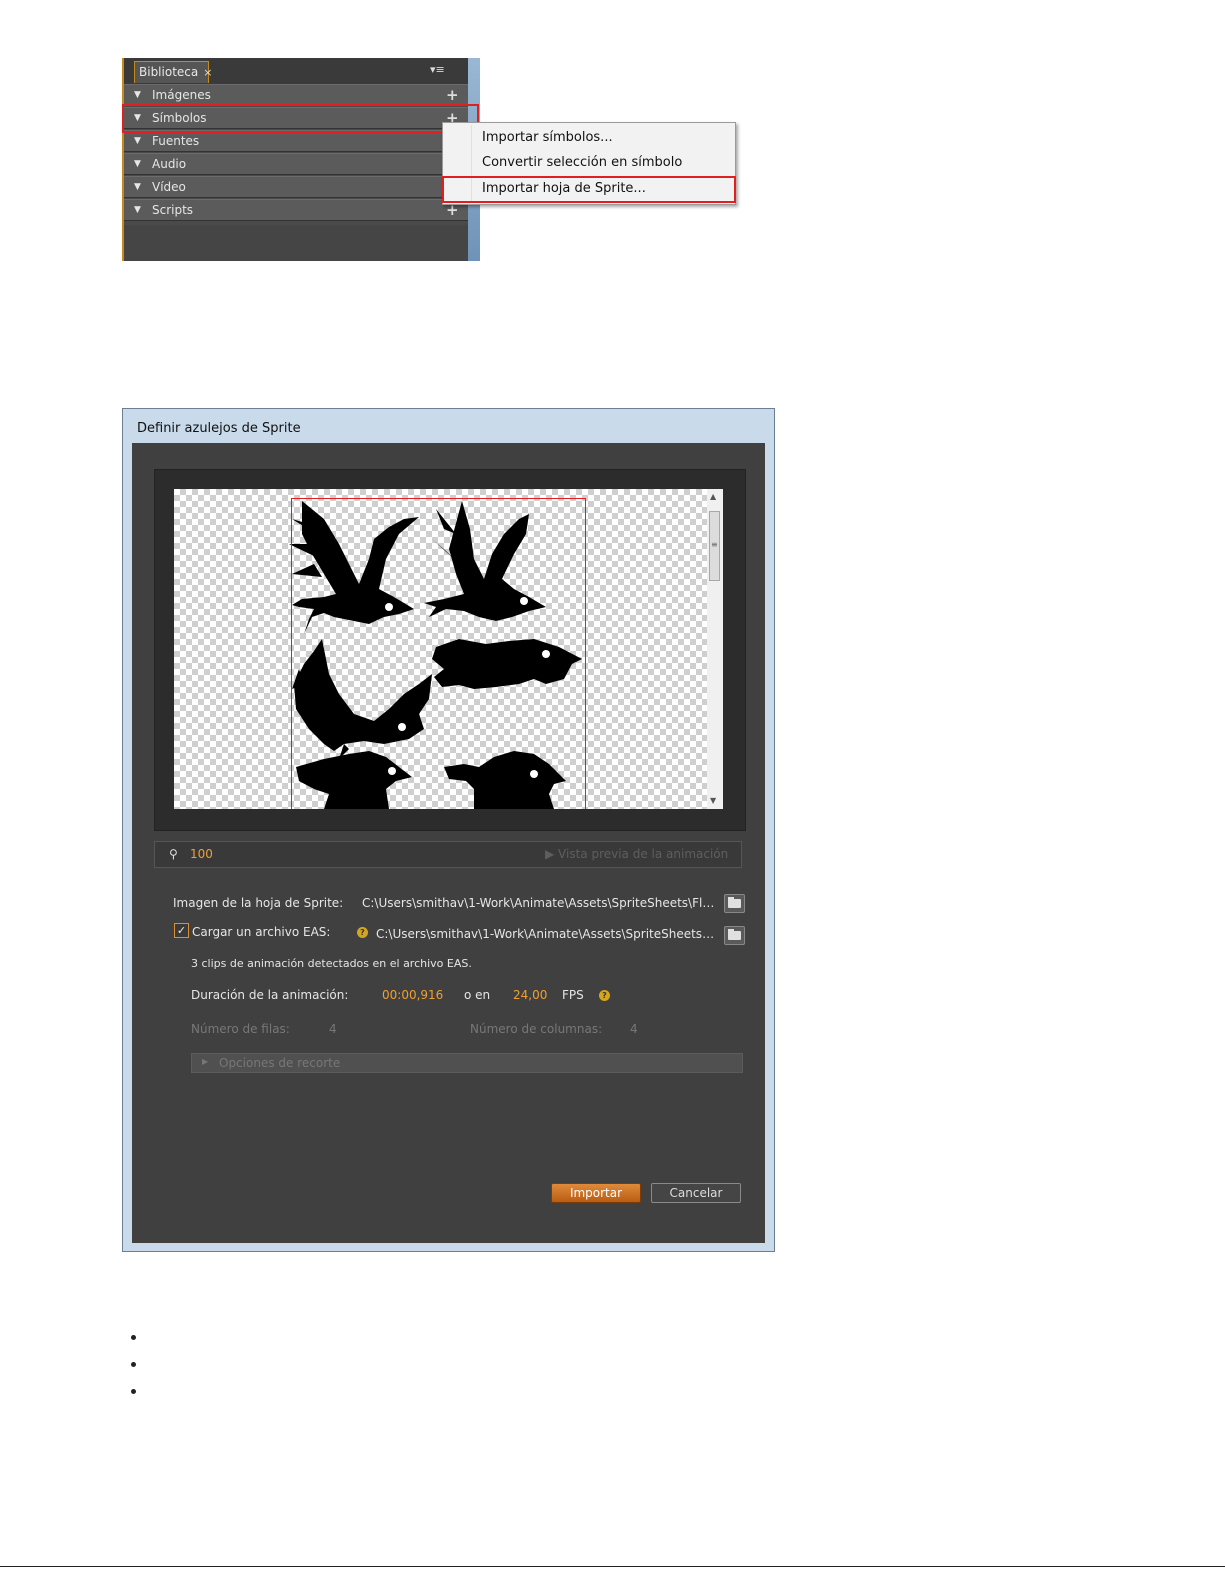  Describe the element at coordinates (634, 1029) in the screenshot. I see `cols-value: 4` at that location.